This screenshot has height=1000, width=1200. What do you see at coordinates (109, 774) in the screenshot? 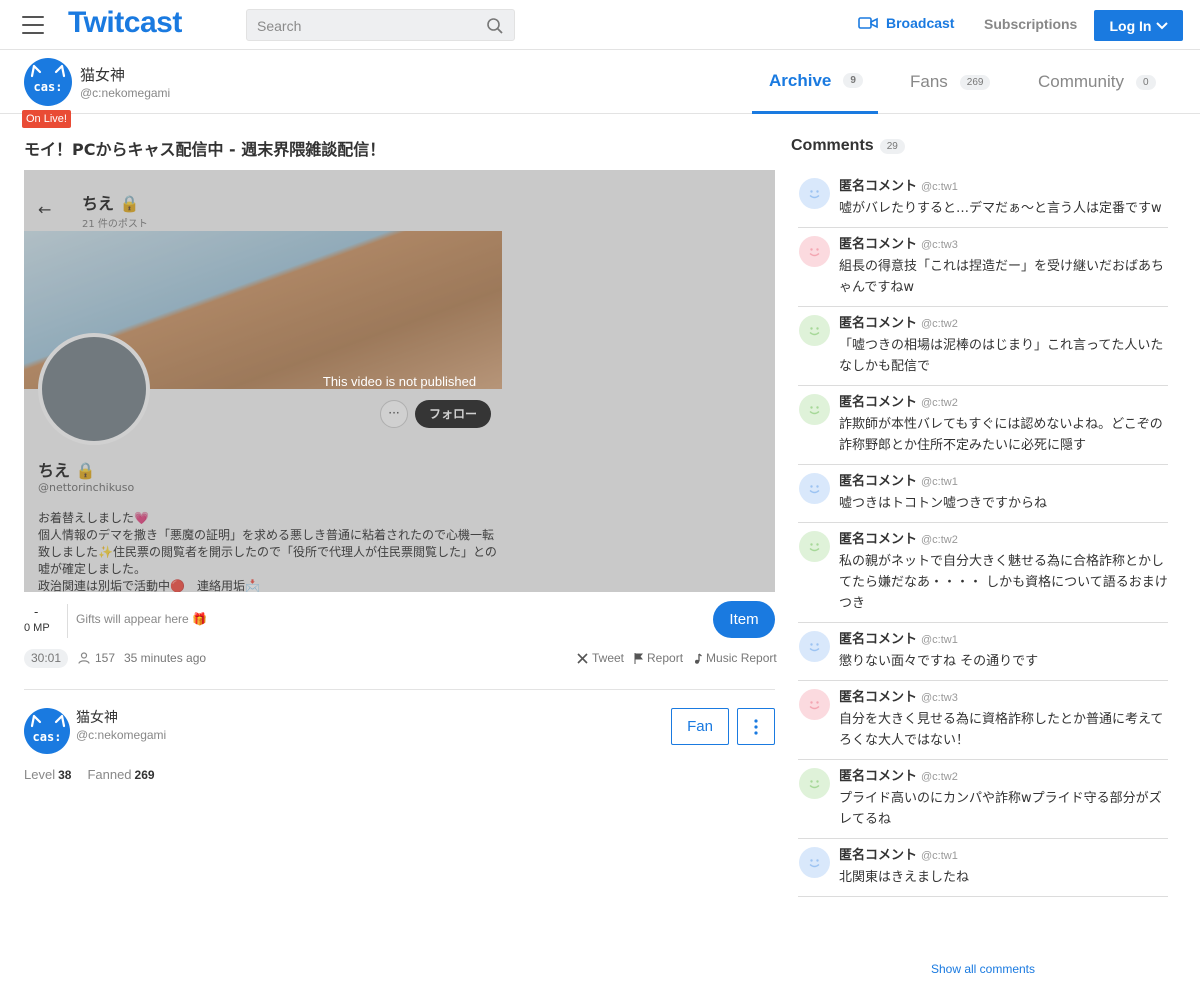
I see `fanned-label: Fanned` at bounding box center [109, 774].